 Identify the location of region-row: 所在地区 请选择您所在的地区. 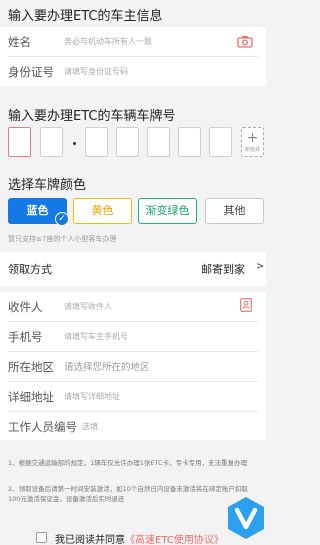
(133, 367).